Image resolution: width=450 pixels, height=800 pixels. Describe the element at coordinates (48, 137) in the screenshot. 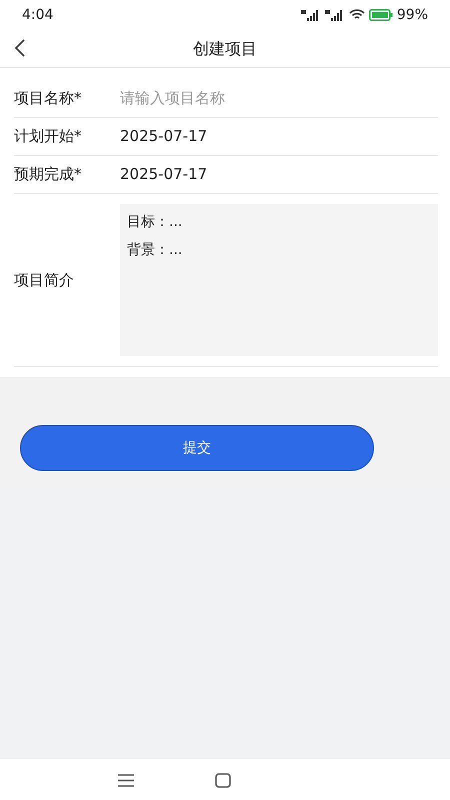

I see `field-label: 计划开始*` at that location.